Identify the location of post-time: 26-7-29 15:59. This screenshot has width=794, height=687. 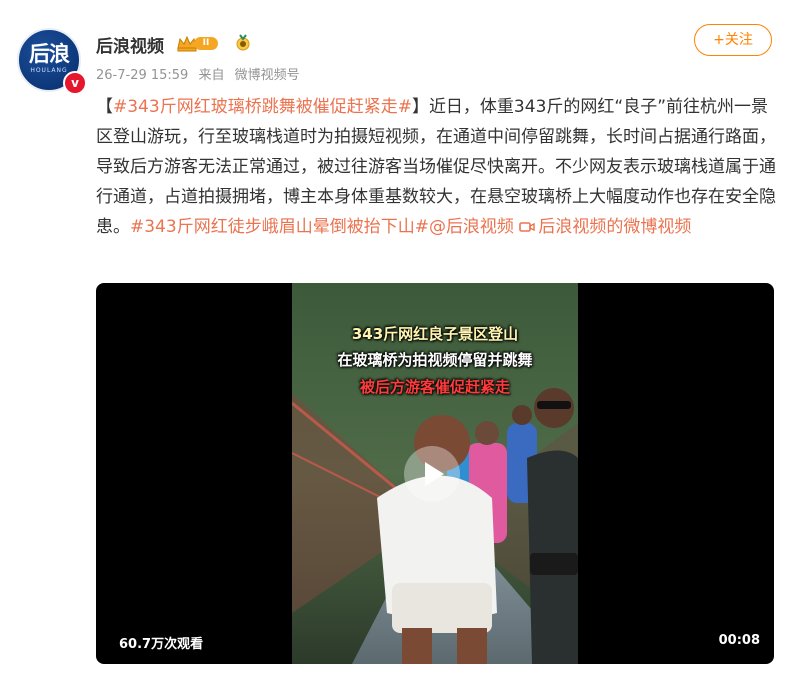
(142, 75).